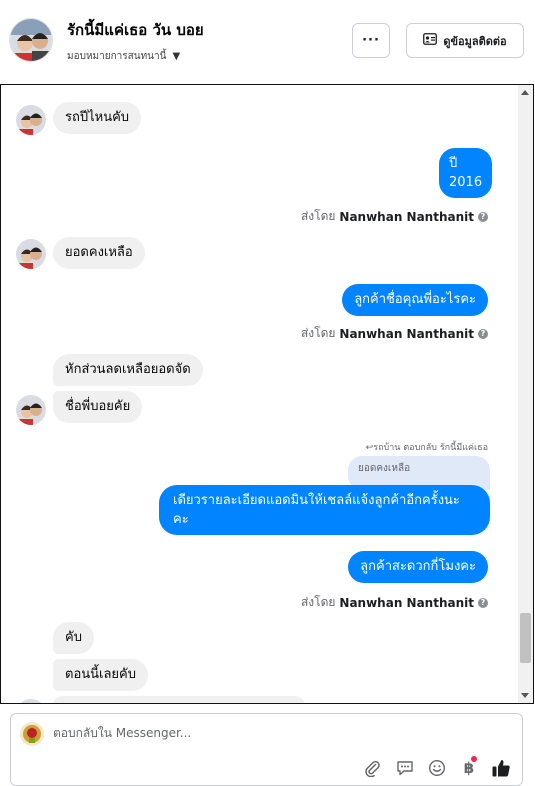  Describe the element at coordinates (475, 41) in the screenshot. I see `info-button-label: ดูข้อมูลติดต่อ` at that location.